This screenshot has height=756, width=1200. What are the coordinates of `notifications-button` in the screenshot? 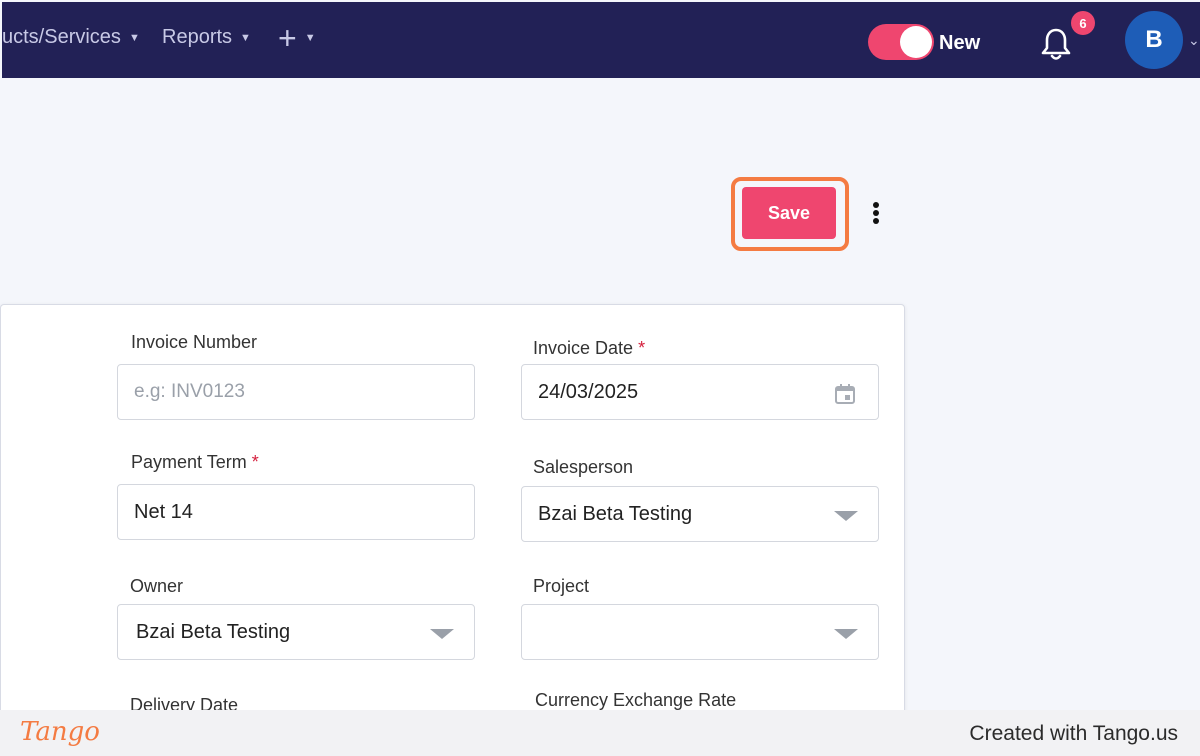 It's located at (1056, 44).